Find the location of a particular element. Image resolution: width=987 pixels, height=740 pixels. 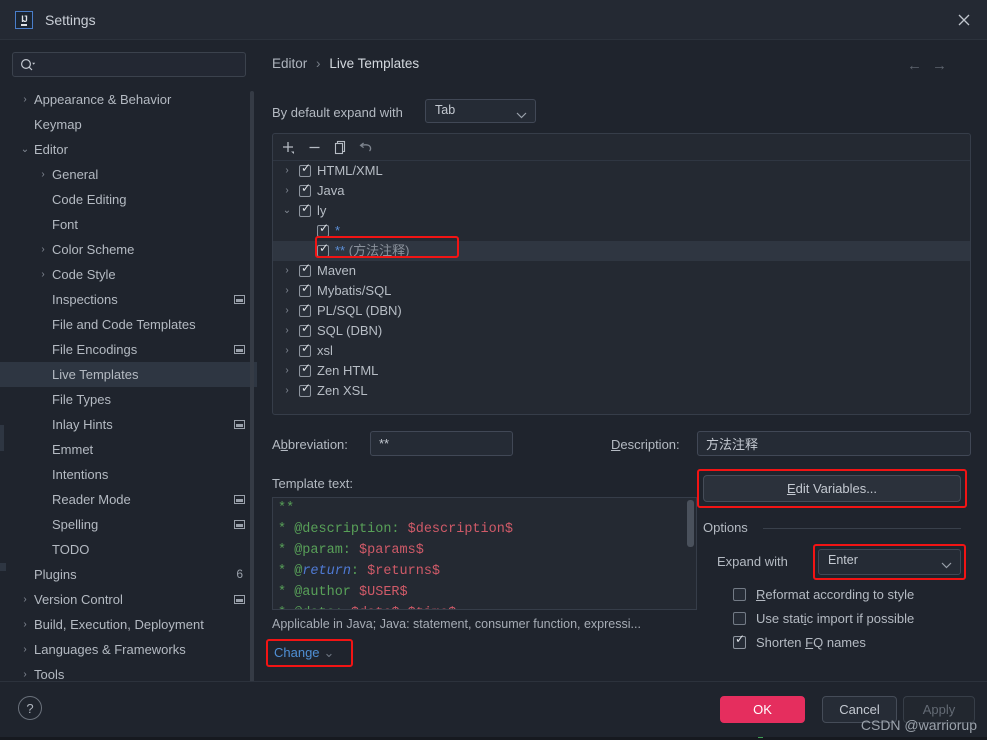

template-group-label: Zen HTML is located at coordinates (348, 370).